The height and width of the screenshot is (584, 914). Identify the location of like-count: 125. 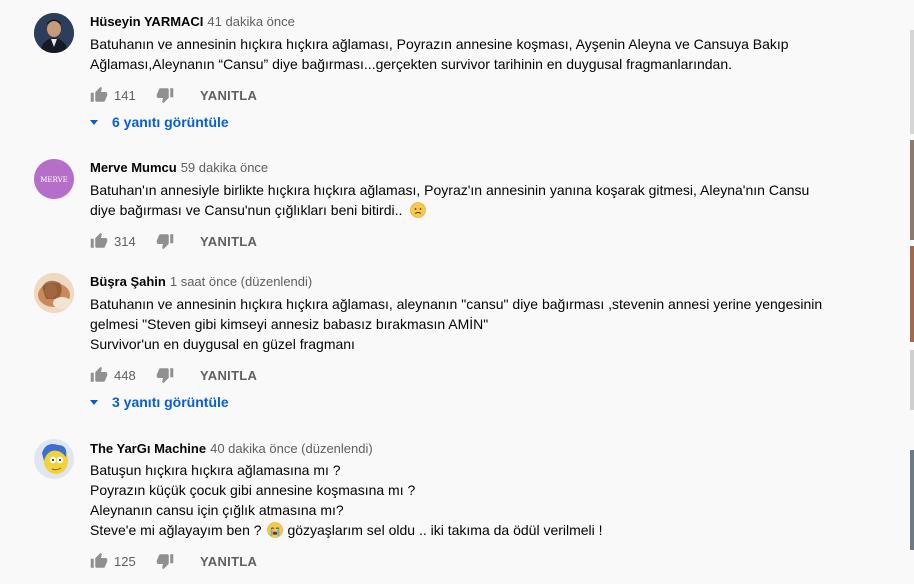
(125, 561).